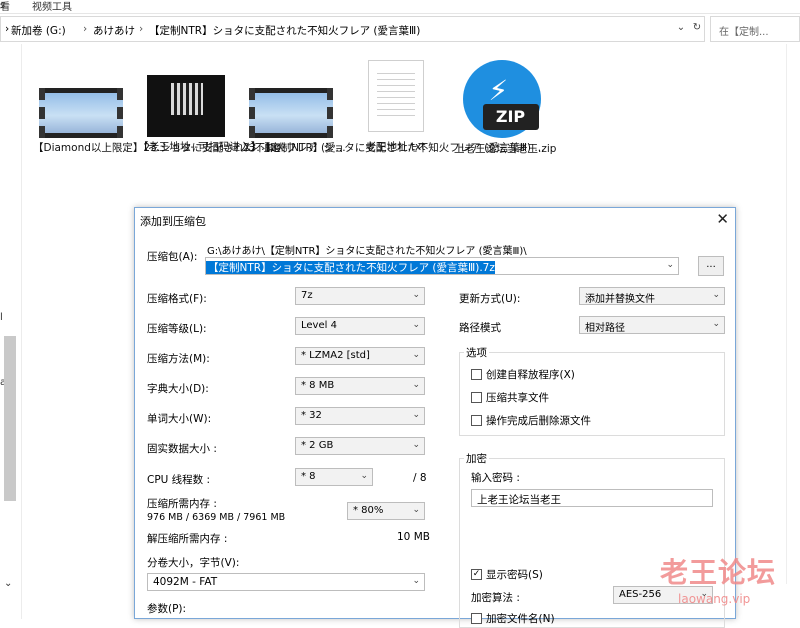 The height and width of the screenshot is (628, 800). Describe the element at coordinates (284, 30) in the screenshot. I see `breadcrumb-current-folder: 【定制NTR】ショタに支配された不知火フレア (愛言葉Ⅲ)` at that location.